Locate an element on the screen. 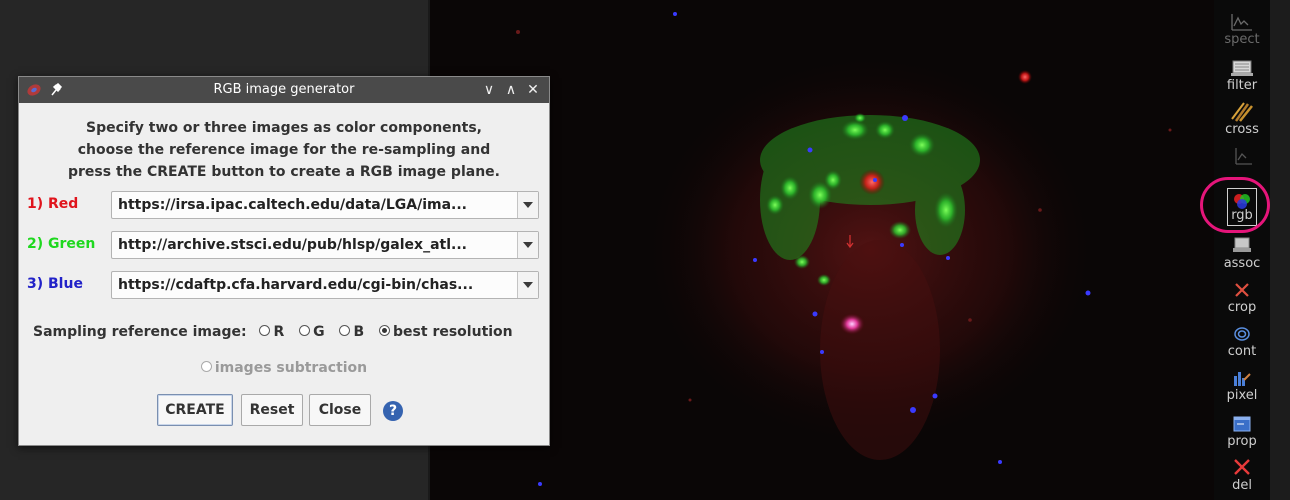  crop-icon is located at coordinates (1242, 290).